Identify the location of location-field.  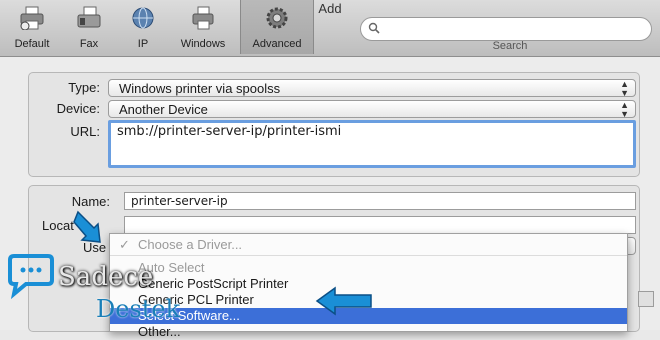
(380, 225).